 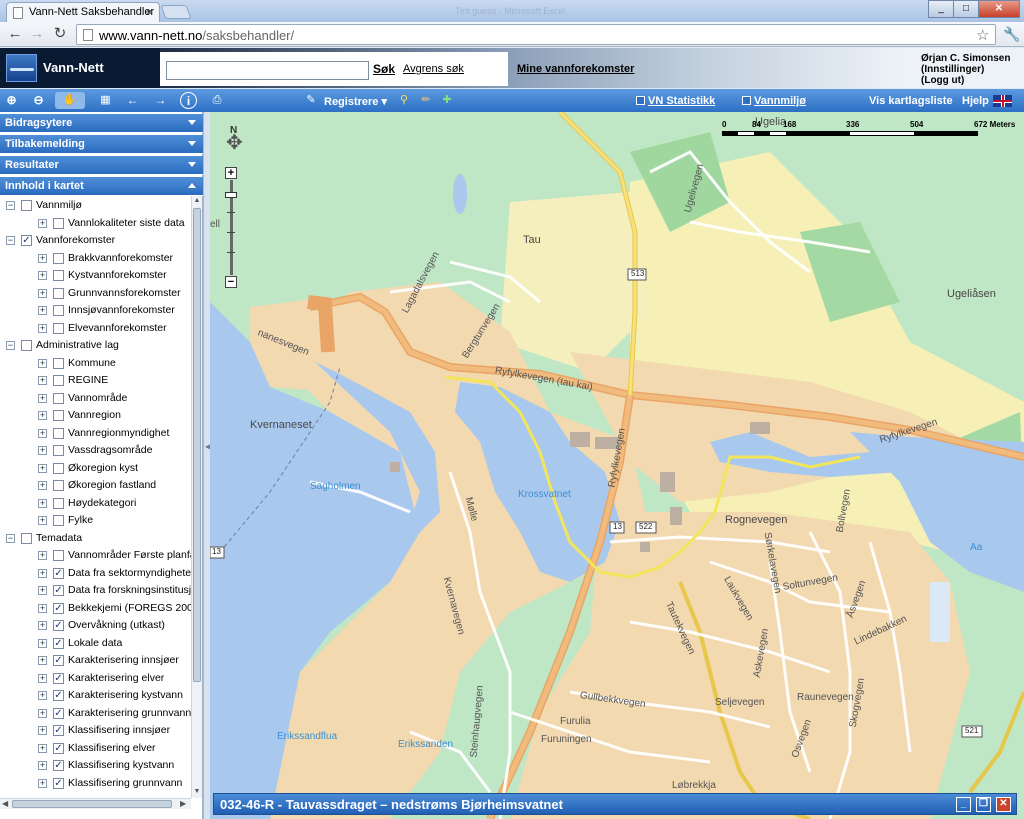 I want to click on close-icon: ✕, so click(x=1003, y=804).